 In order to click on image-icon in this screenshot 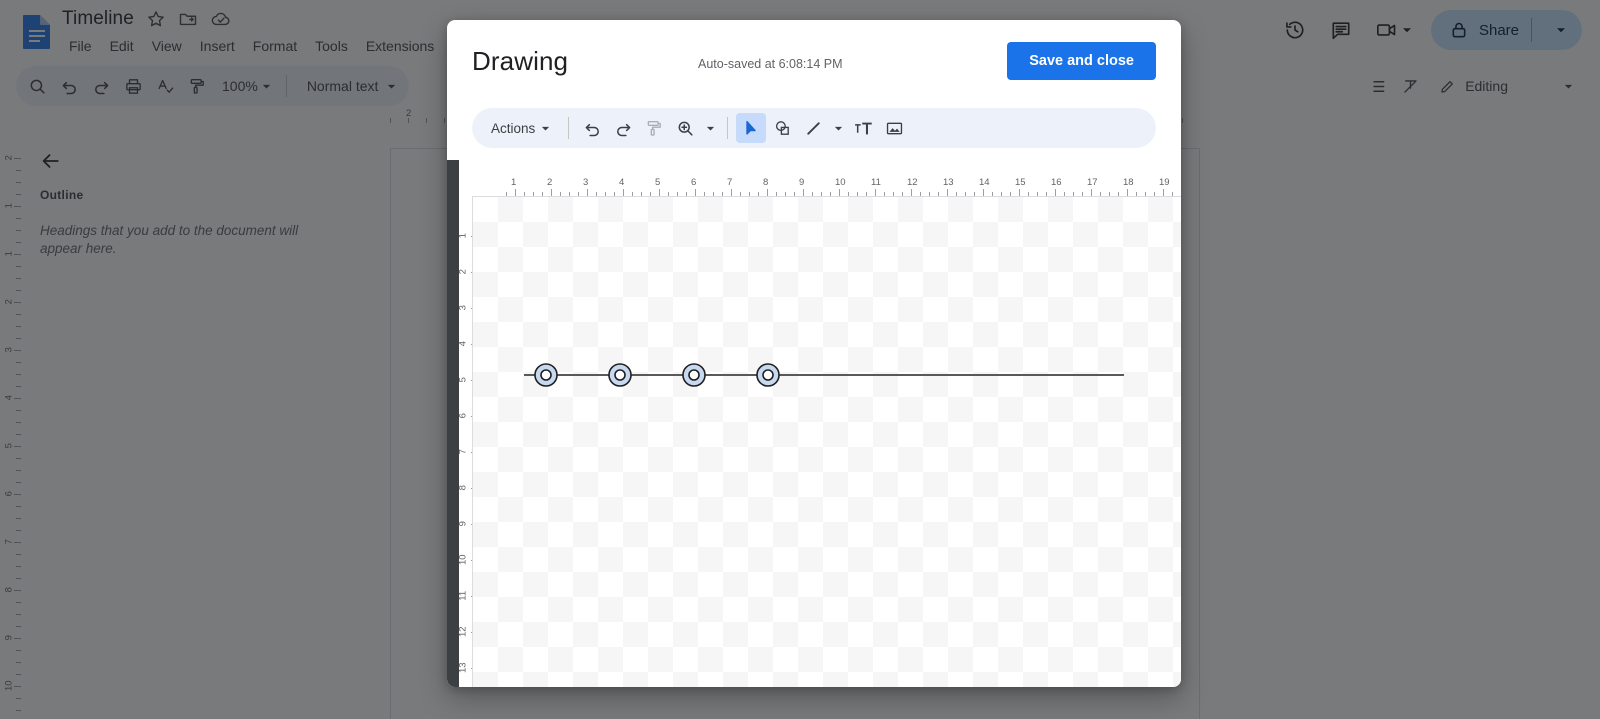, I will do `click(894, 128)`.